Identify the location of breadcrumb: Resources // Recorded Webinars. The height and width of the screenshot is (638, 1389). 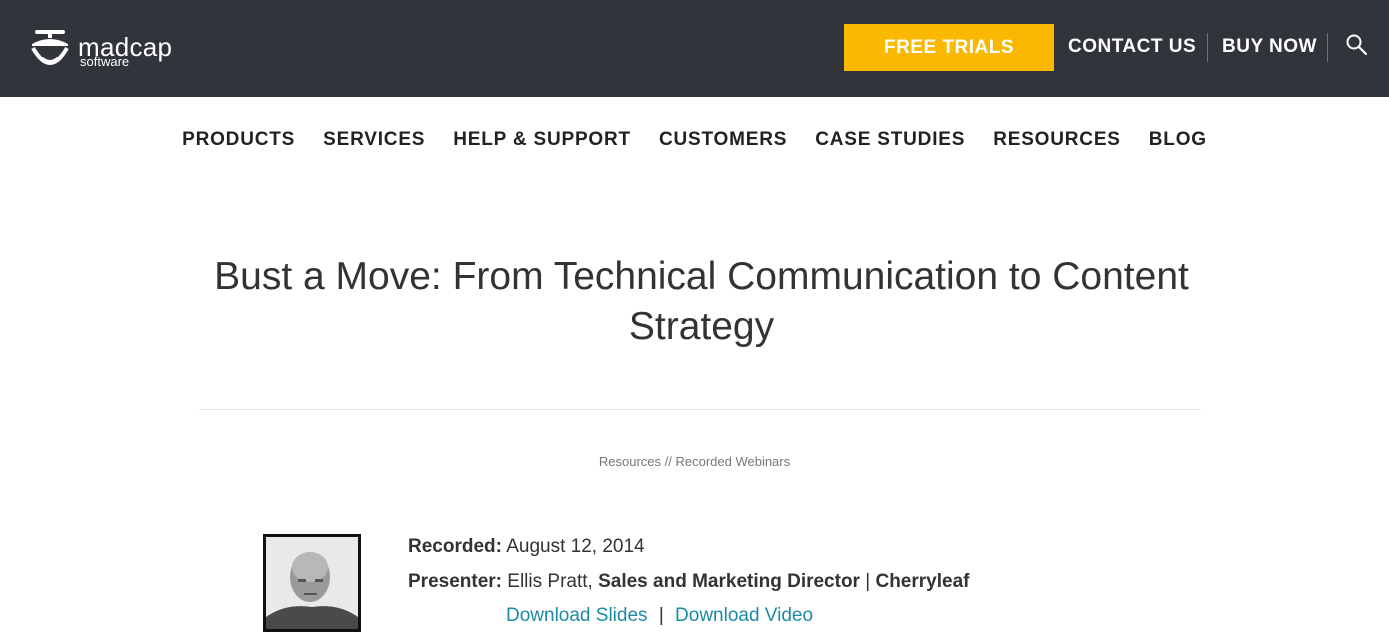
(694, 461).